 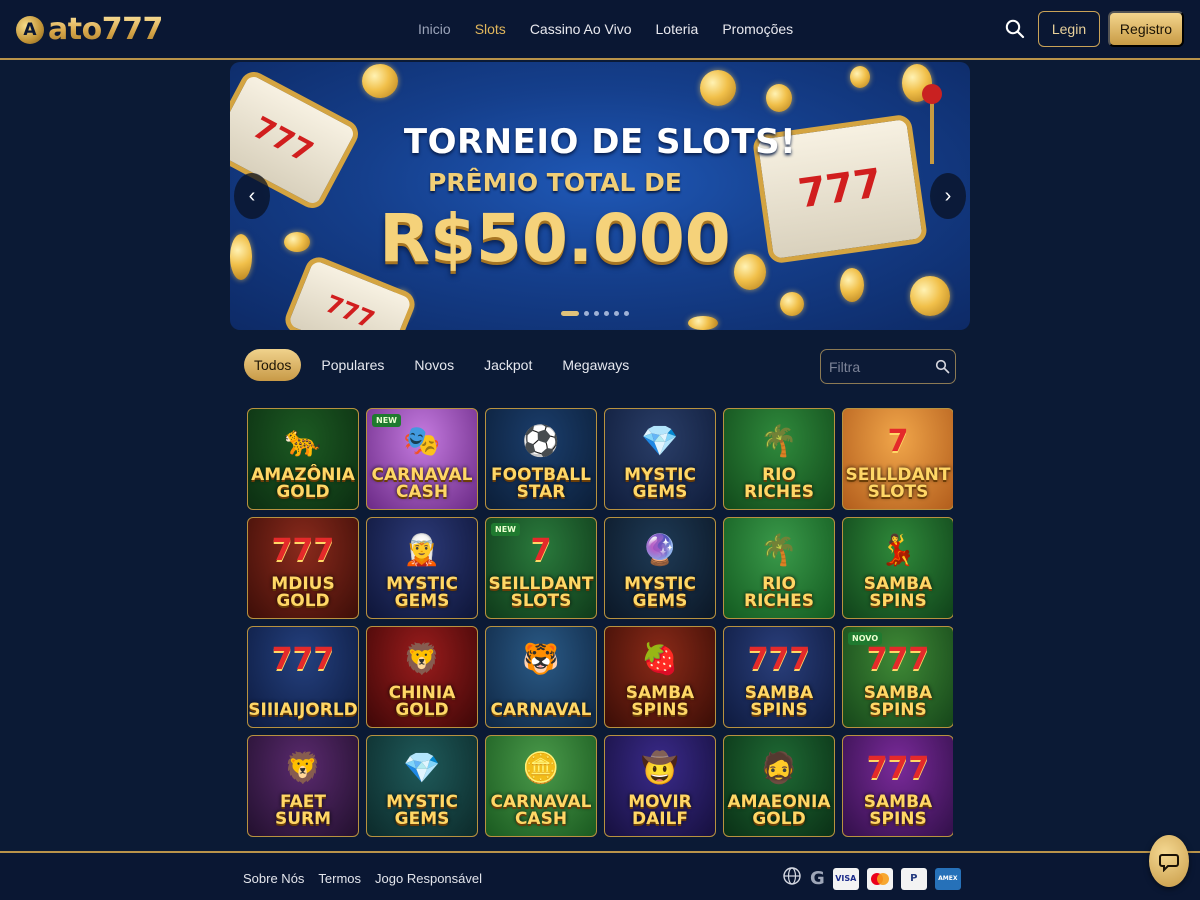 I want to click on banner-prize: R$50.000, so click(x=555, y=238).